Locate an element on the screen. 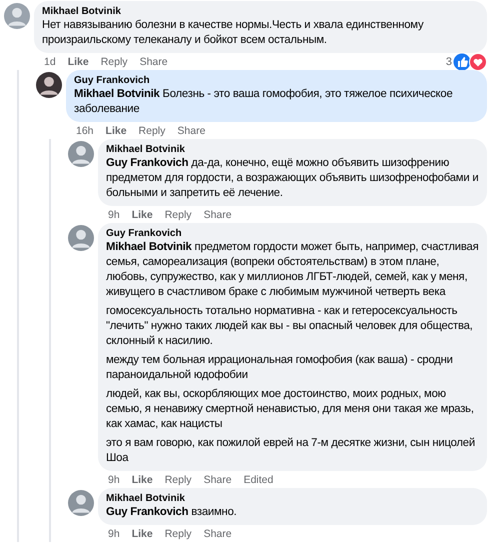 The image size is (493, 555). avatar is located at coordinates (49, 85).